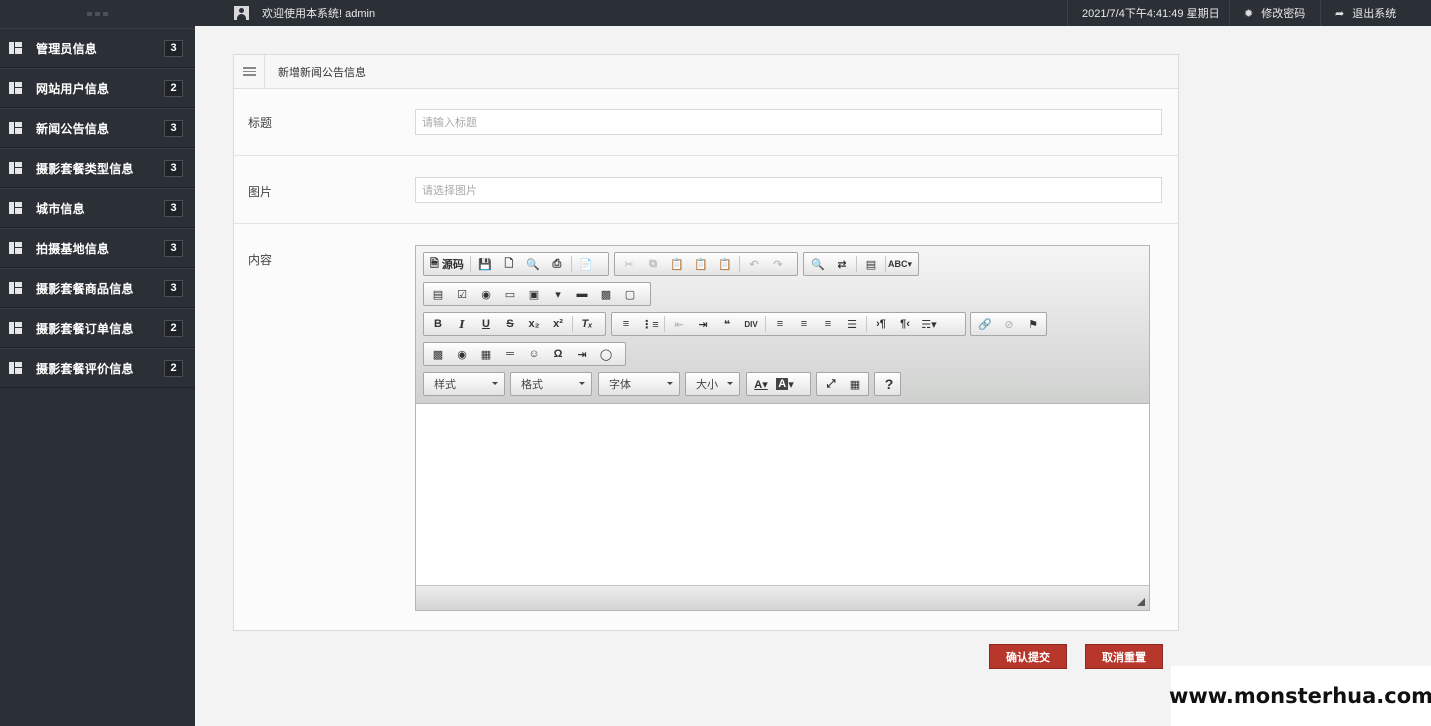 This screenshot has width=1431, height=726. I want to click on form-icon: ▤, so click(438, 294).